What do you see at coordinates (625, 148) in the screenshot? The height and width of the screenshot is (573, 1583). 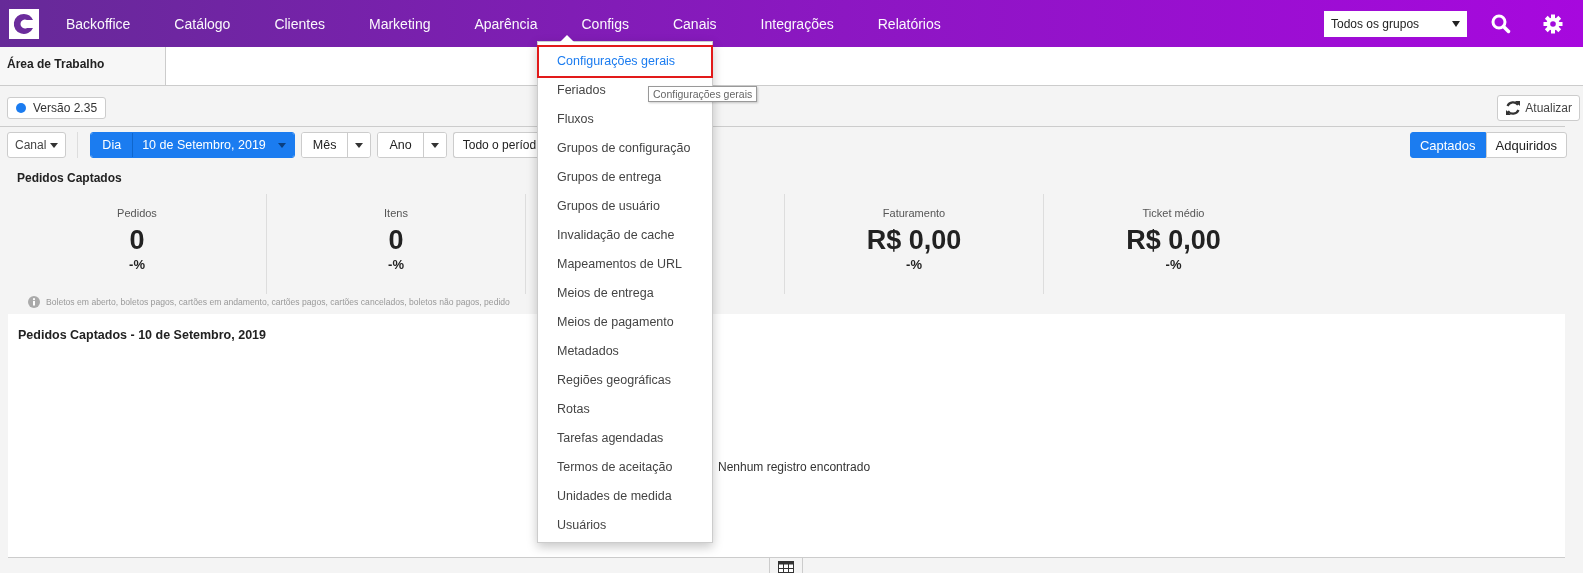 I see `menu-item: Grupos de configuração` at bounding box center [625, 148].